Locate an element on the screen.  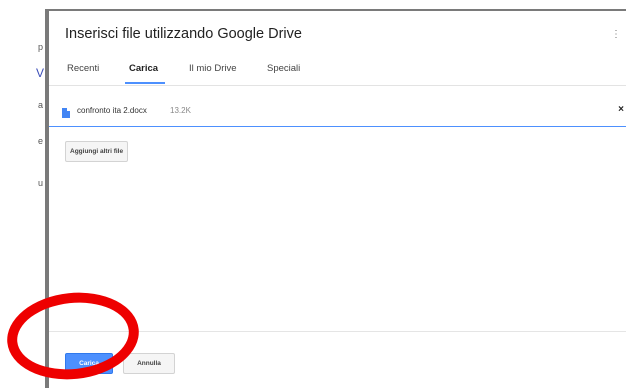
background-text: u is located at coordinates (41, 183).